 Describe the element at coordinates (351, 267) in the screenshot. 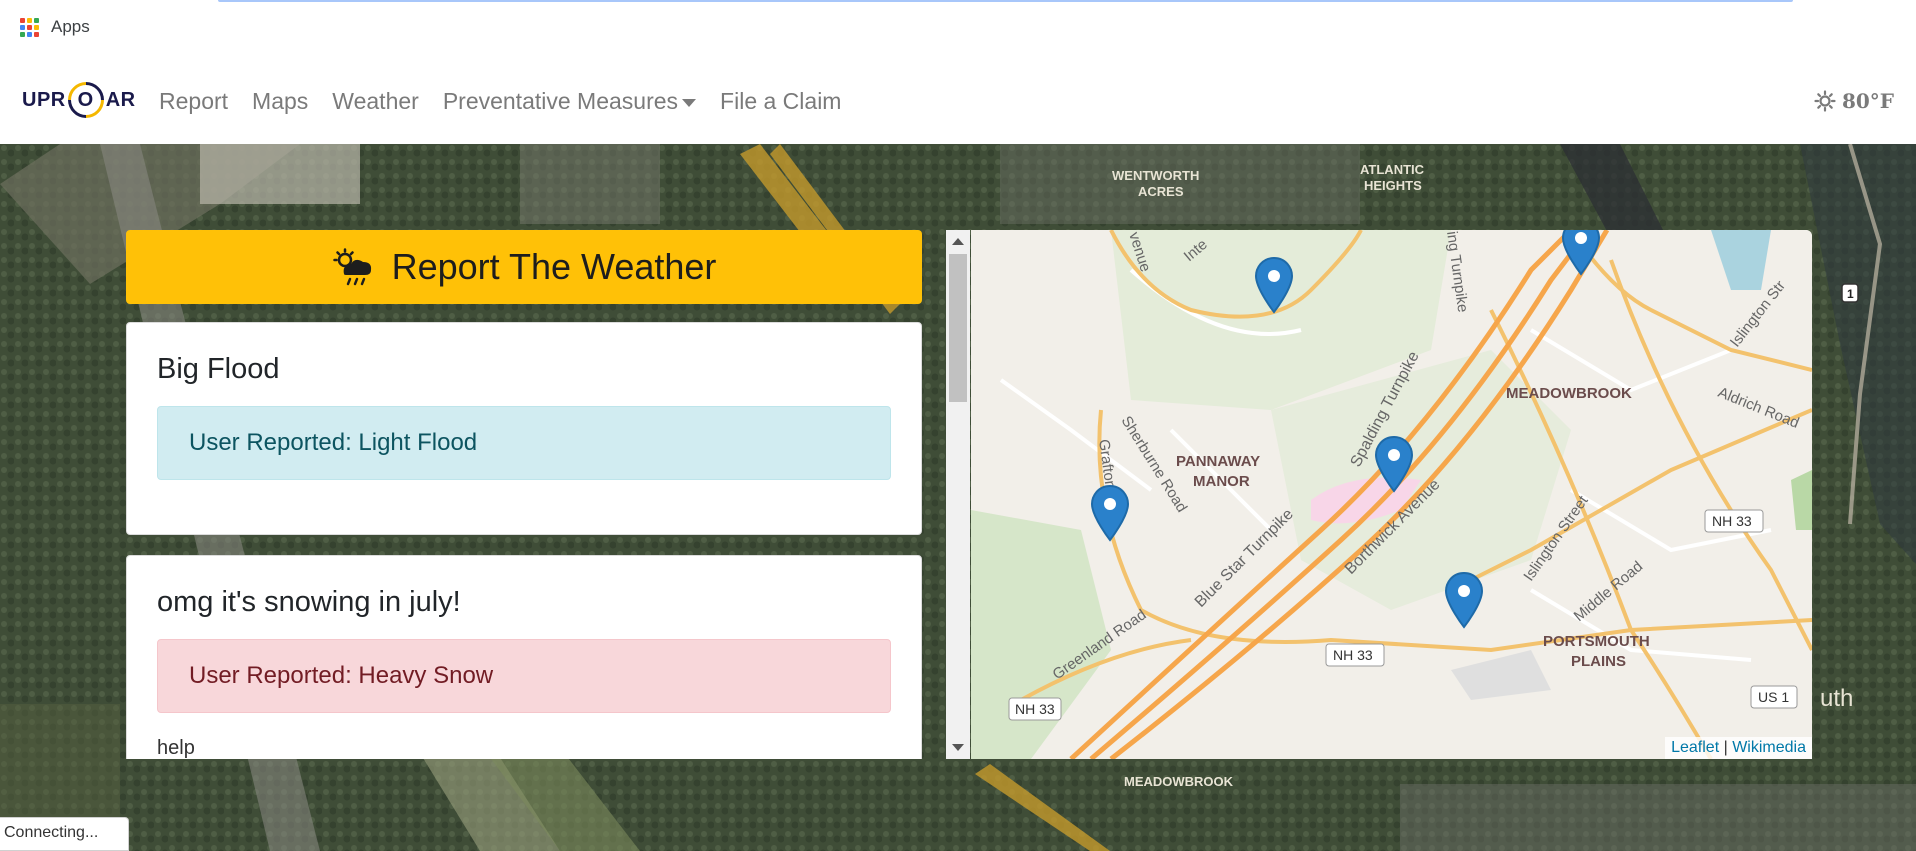

I see `cloud-sun-rain-icon` at that location.